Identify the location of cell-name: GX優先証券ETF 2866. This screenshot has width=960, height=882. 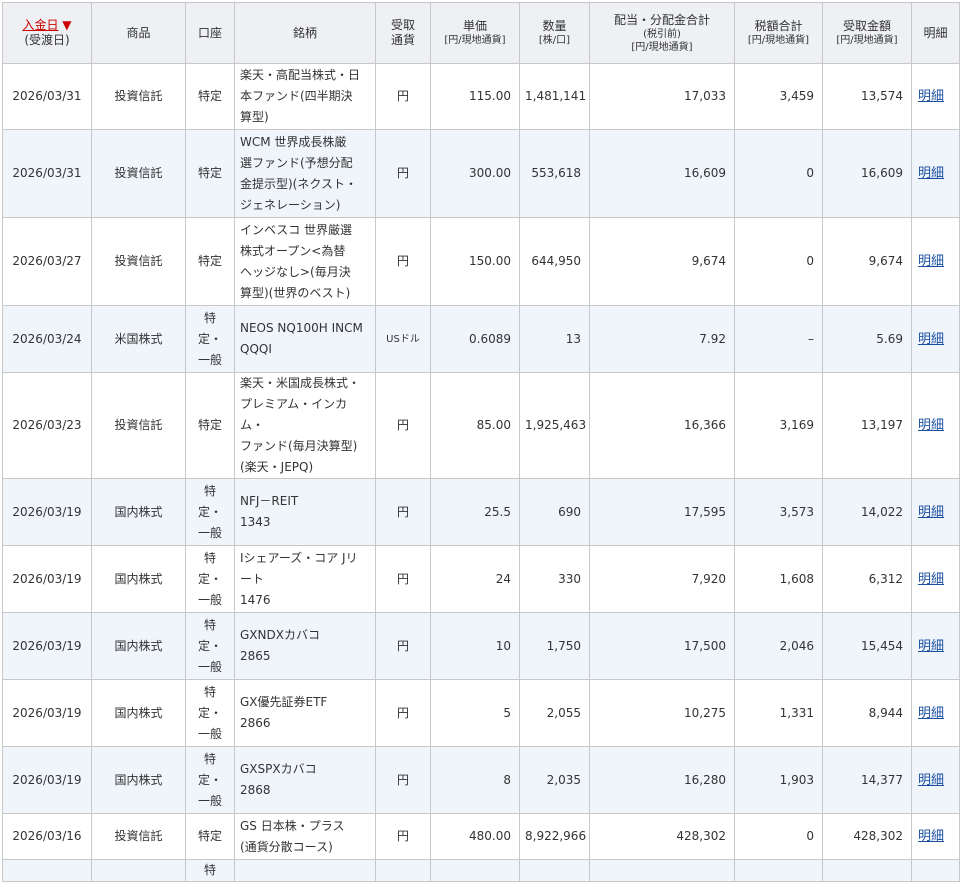
(305, 713).